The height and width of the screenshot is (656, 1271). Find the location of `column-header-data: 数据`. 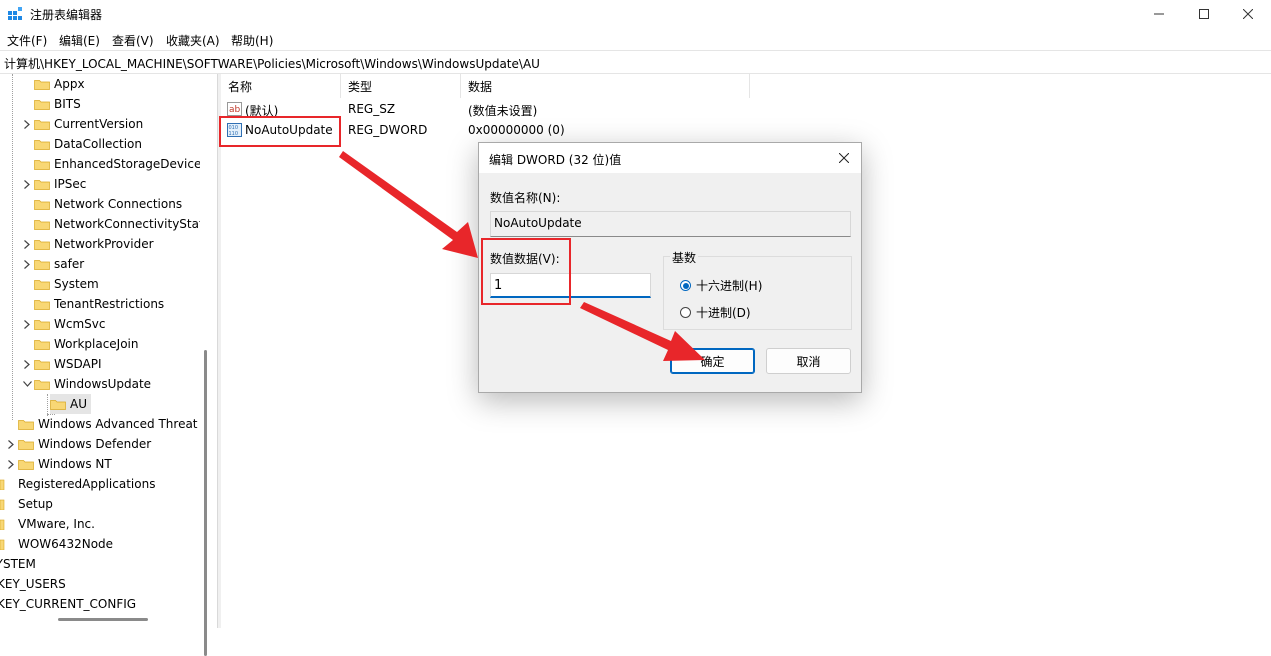

column-header-data: 数据 is located at coordinates (605, 86).